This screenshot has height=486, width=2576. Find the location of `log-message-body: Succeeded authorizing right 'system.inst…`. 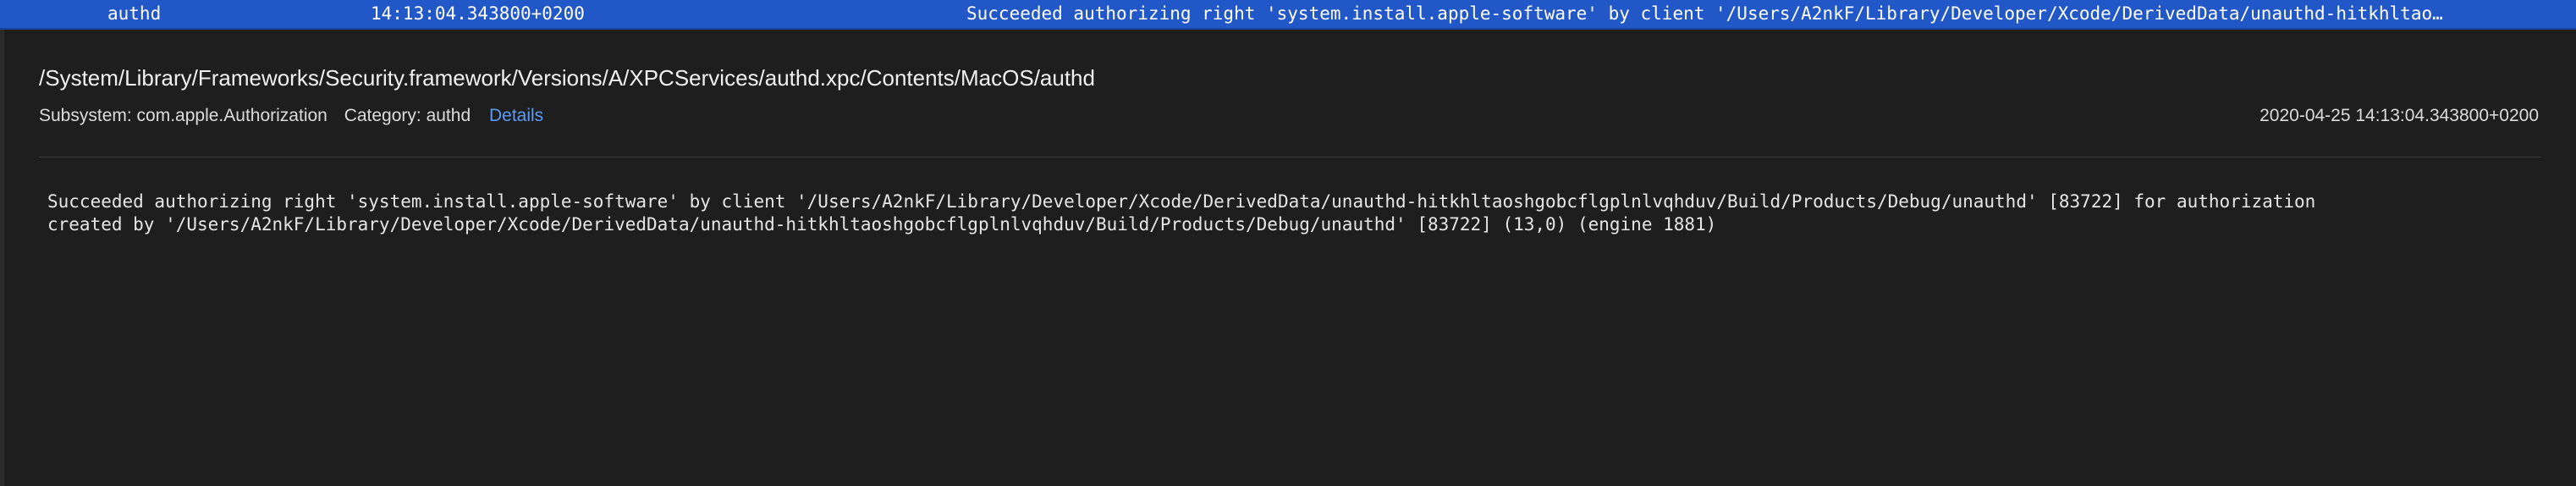

log-message-body: Succeeded authorizing right 'system.inst… is located at coordinates (1295, 214).